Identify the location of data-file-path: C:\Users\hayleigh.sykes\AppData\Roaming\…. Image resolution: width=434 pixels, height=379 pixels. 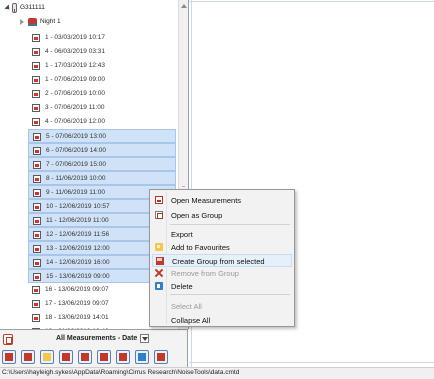
(121, 372).